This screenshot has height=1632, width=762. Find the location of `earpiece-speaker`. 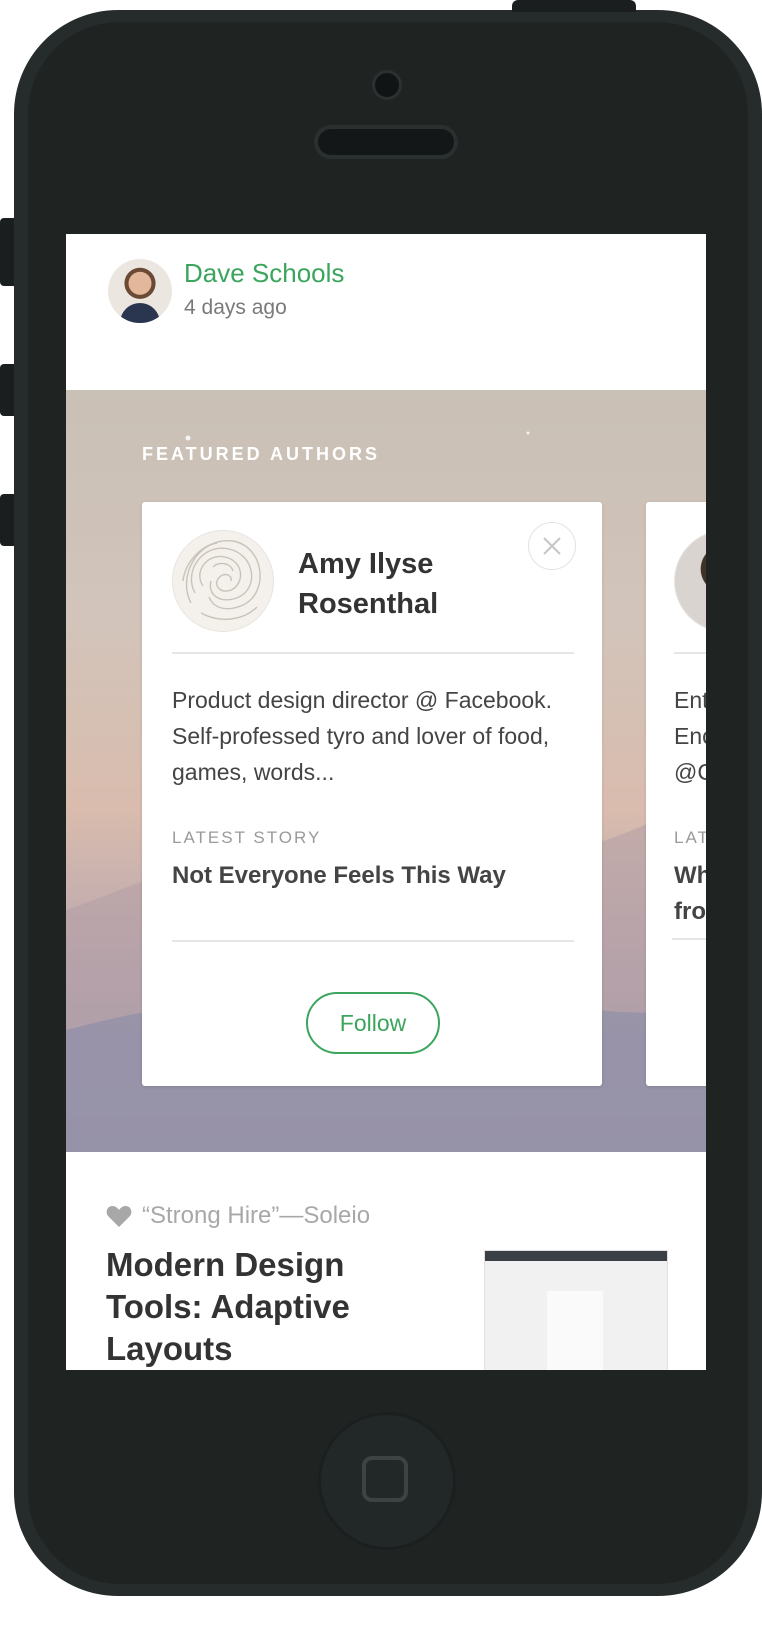

earpiece-speaker is located at coordinates (386, 142).